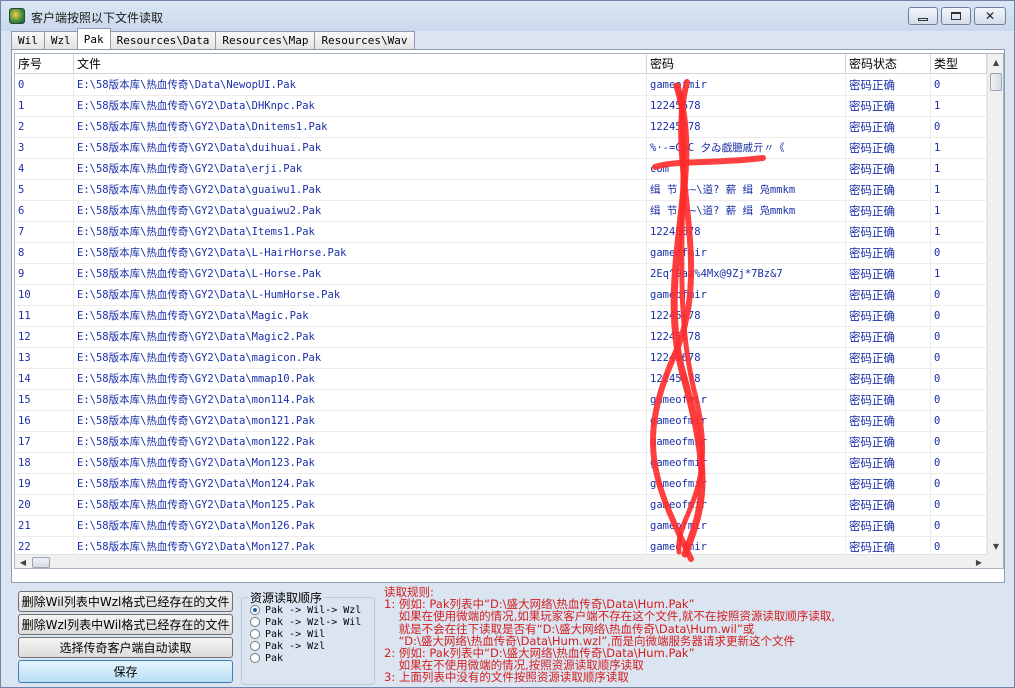 The width and height of the screenshot is (1015, 688). What do you see at coordinates (125, 671) in the screenshot?
I see `save-button: 保存` at bounding box center [125, 671].